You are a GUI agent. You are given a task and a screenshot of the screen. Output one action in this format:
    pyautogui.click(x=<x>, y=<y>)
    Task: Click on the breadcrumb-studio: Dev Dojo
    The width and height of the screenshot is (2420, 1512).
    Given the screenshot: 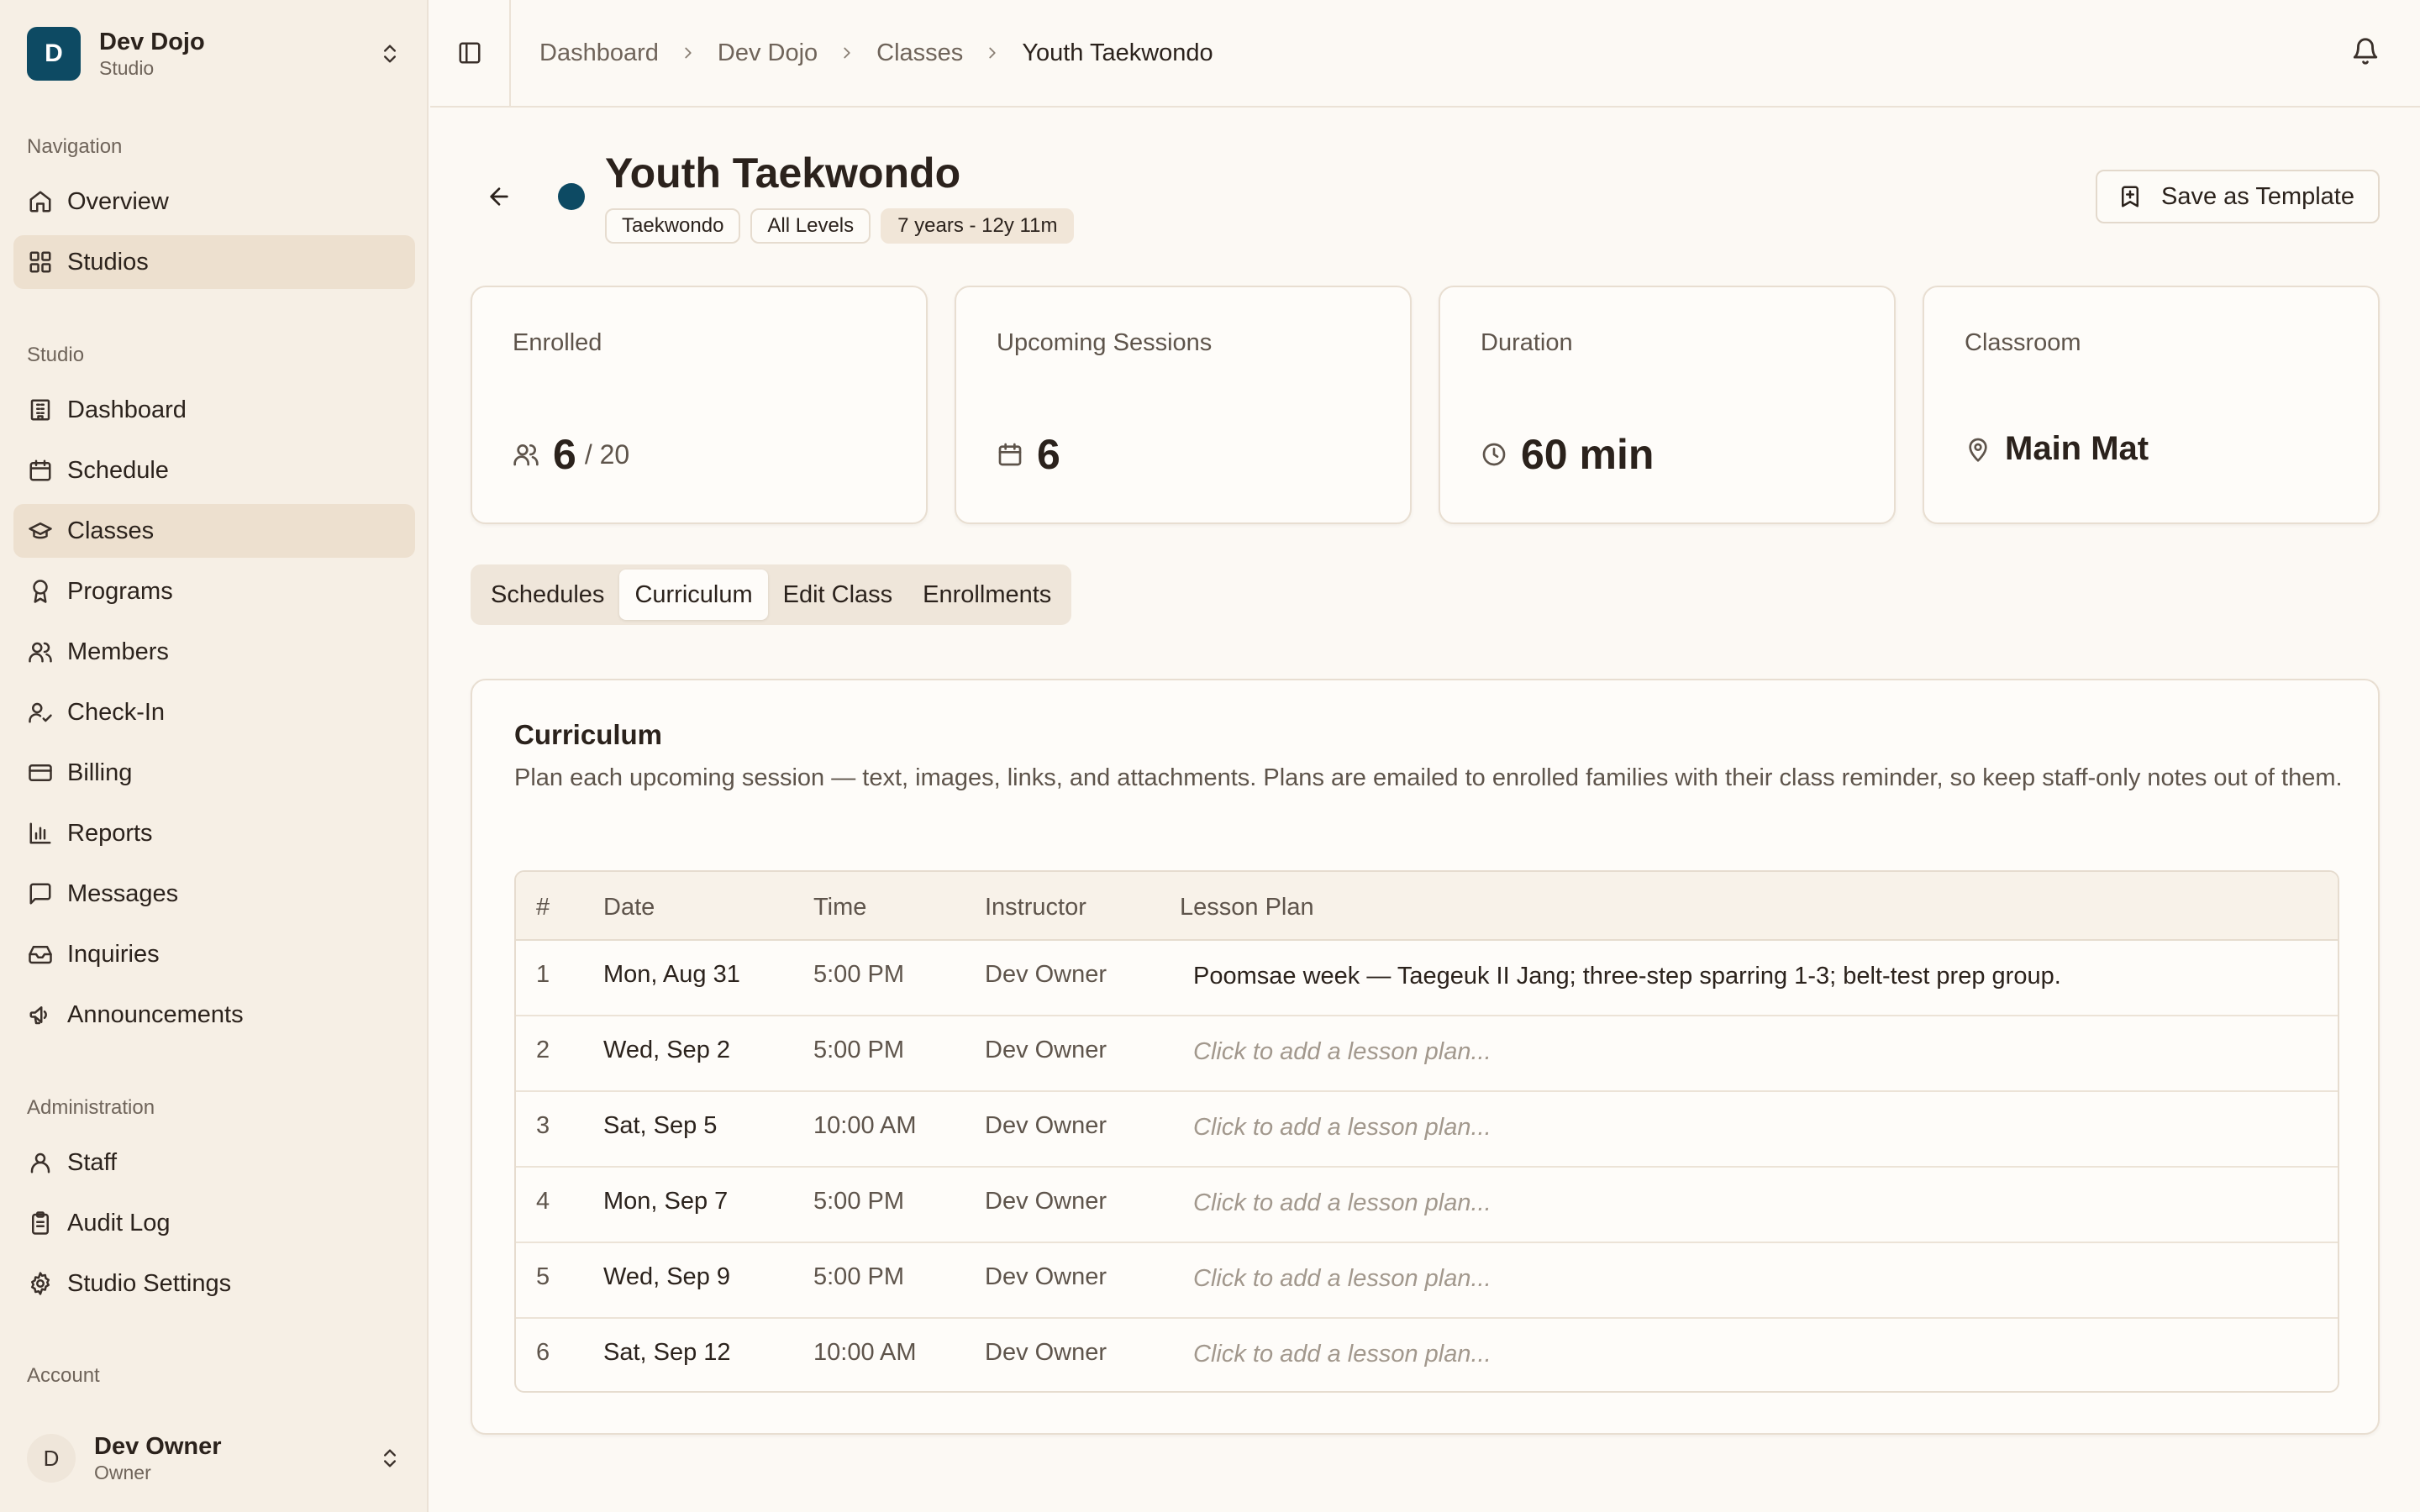 What is the action you would take?
    pyautogui.click(x=768, y=53)
    